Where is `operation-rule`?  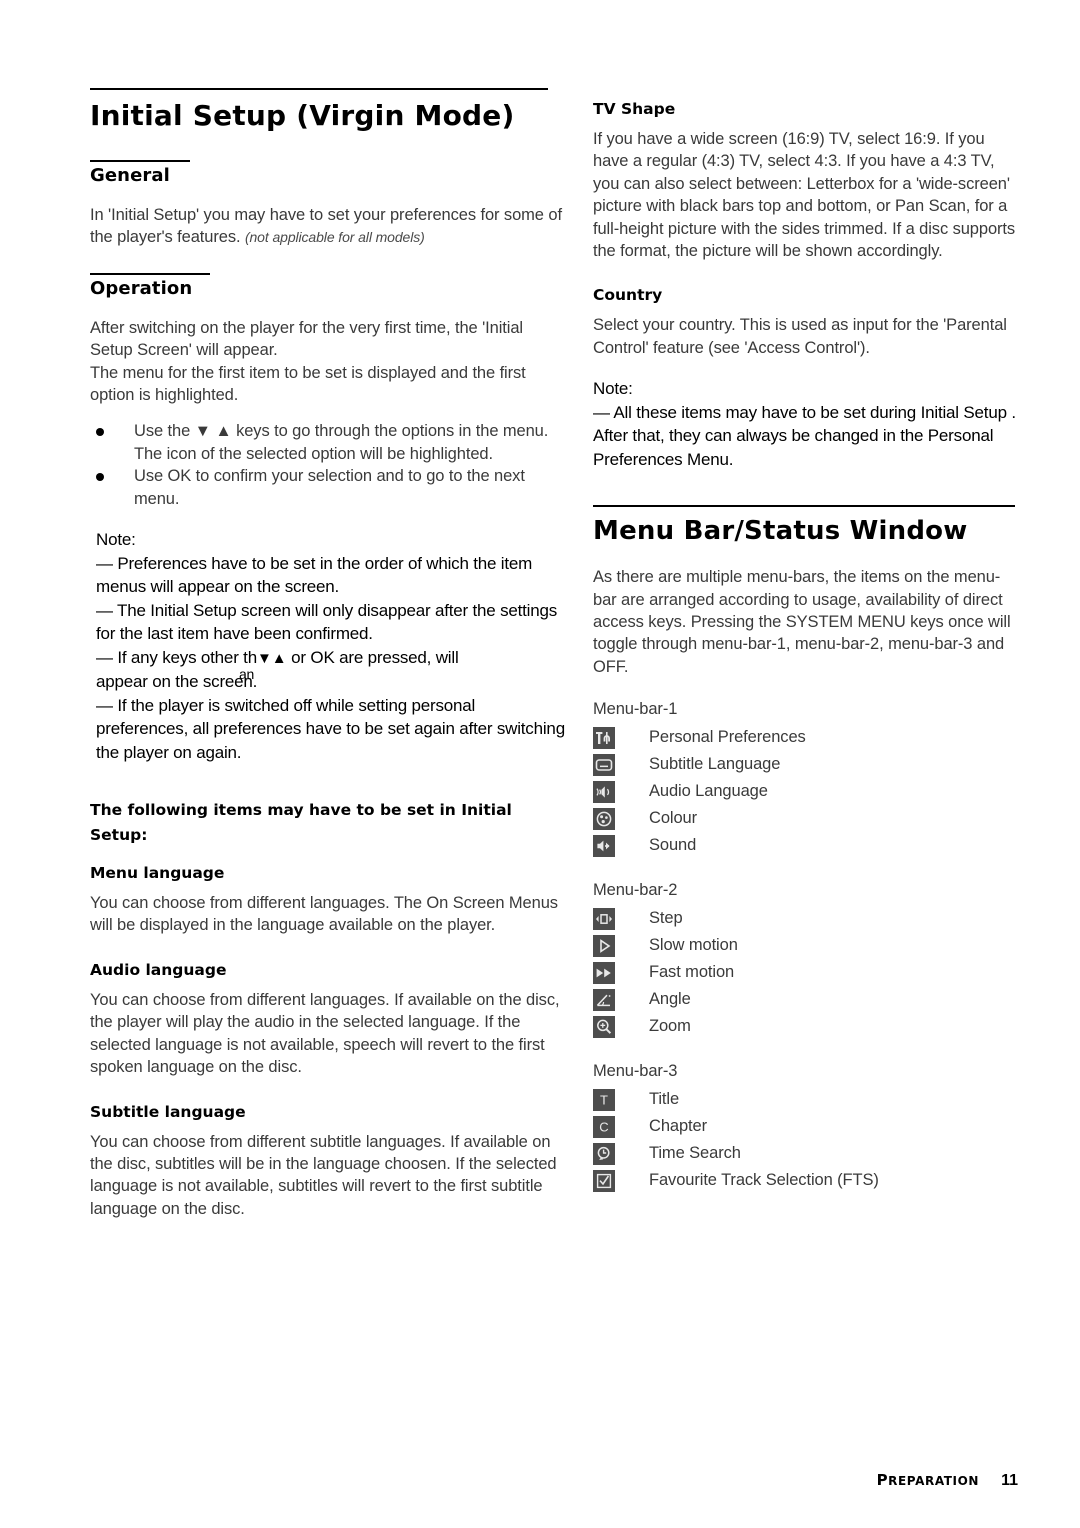 operation-rule is located at coordinates (150, 273).